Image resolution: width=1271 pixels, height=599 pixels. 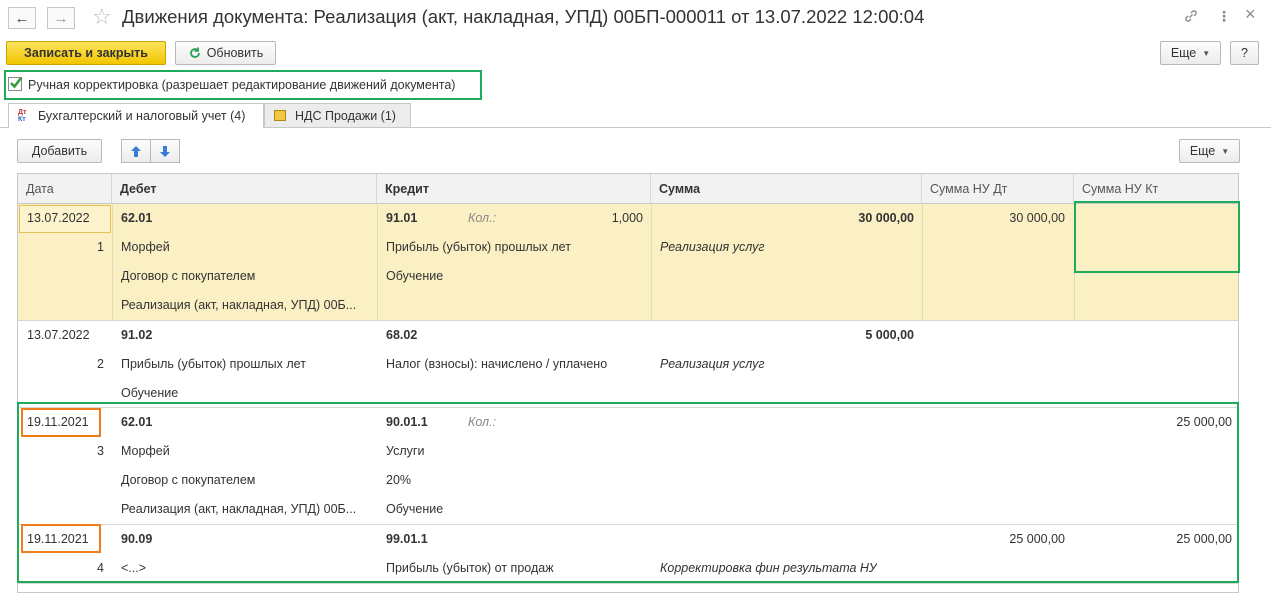 What do you see at coordinates (401, 335) in the screenshot?
I see `row2-credit-account: 68.02` at bounding box center [401, 335].